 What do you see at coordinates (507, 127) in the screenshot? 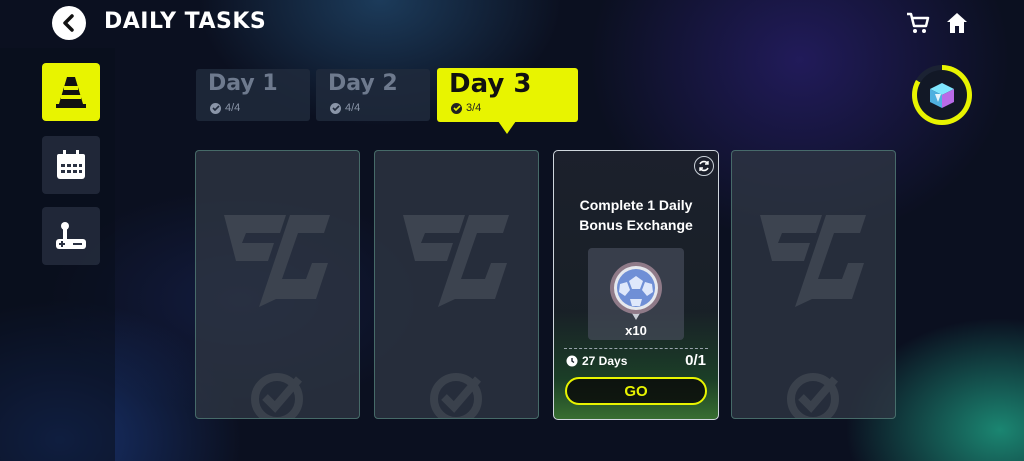
I see `tab-pointer` at bounding box center [507, 127].